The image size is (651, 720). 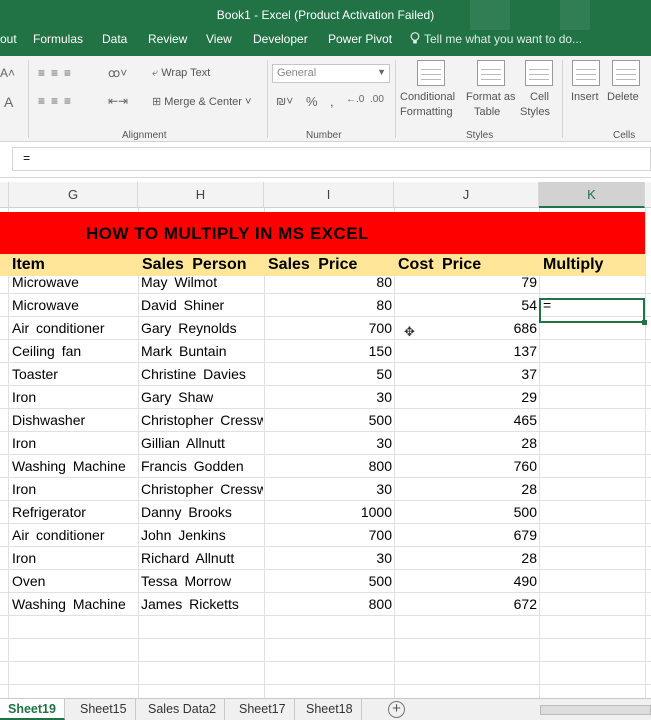 What do you see at coordinates (427, 97) in the screenshot?
I see `conditional-formatting-label: Conditional` at bounding box center [427, 97].